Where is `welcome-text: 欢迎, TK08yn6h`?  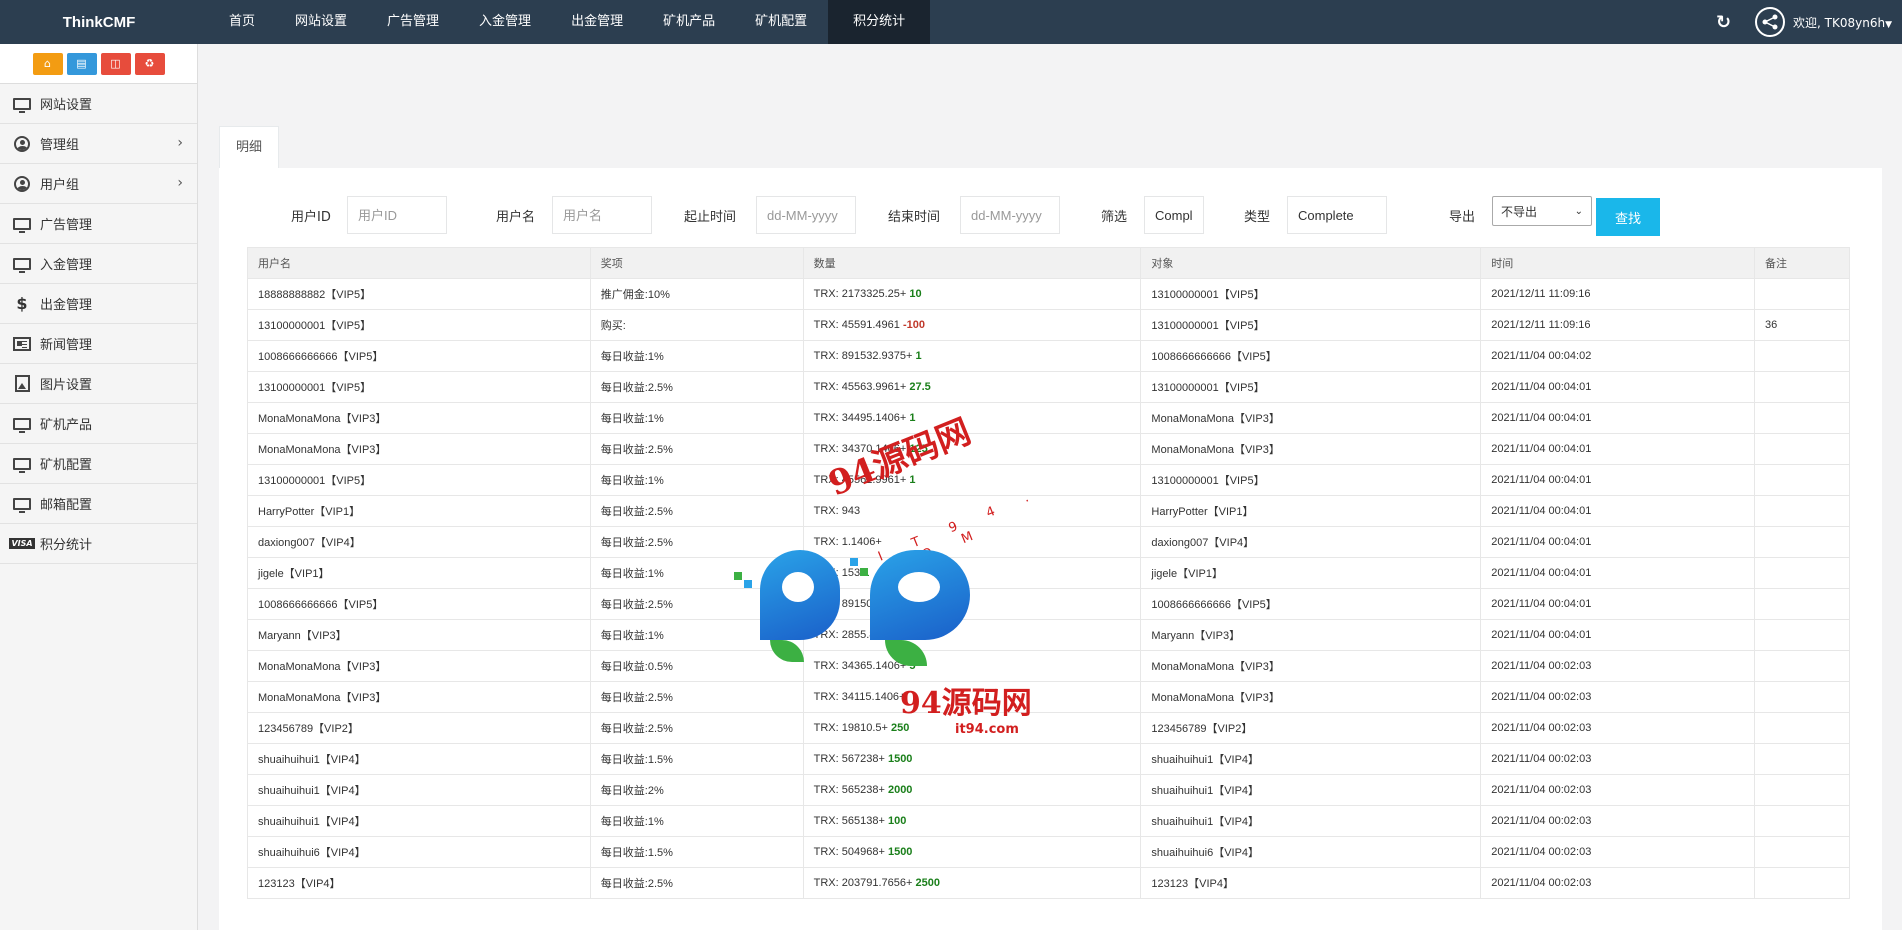
welcome-text: 欢迎, TK08yn6h is located at coordinates (1839, 22).